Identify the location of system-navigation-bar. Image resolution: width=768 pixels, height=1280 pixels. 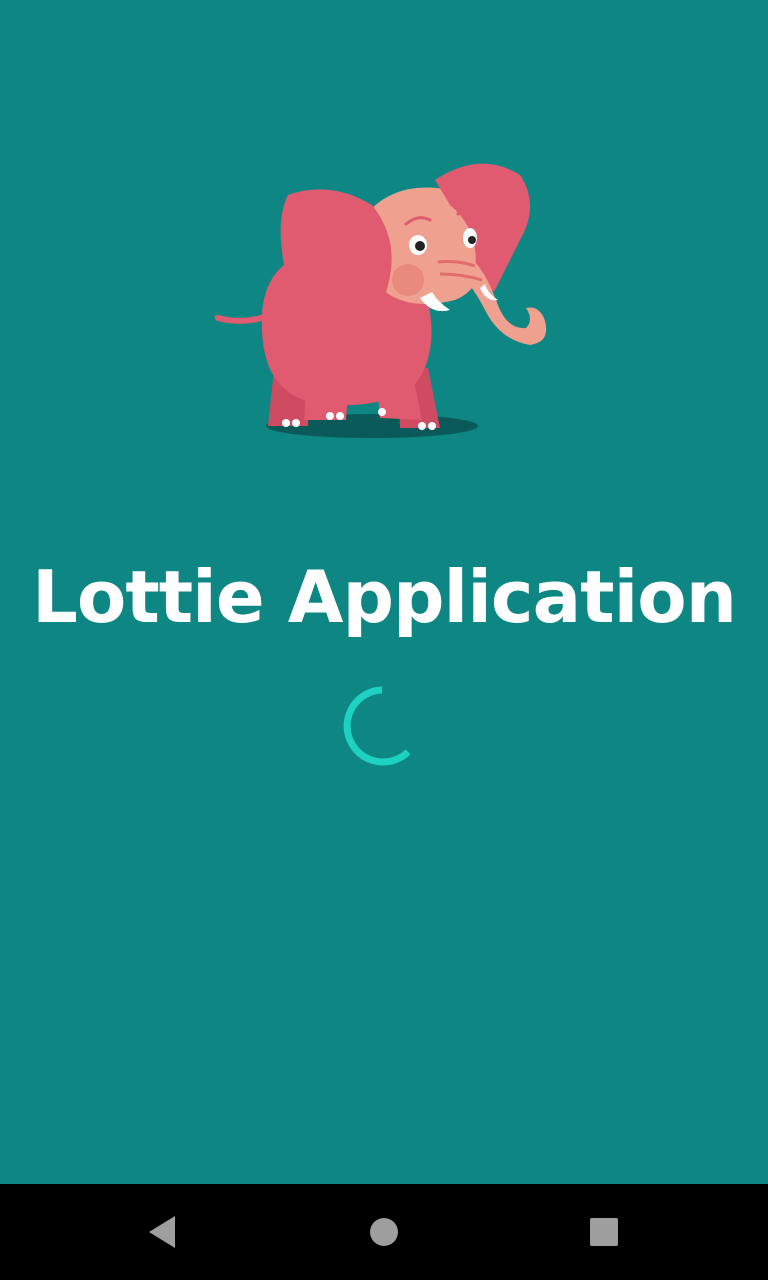
(384, 1232).